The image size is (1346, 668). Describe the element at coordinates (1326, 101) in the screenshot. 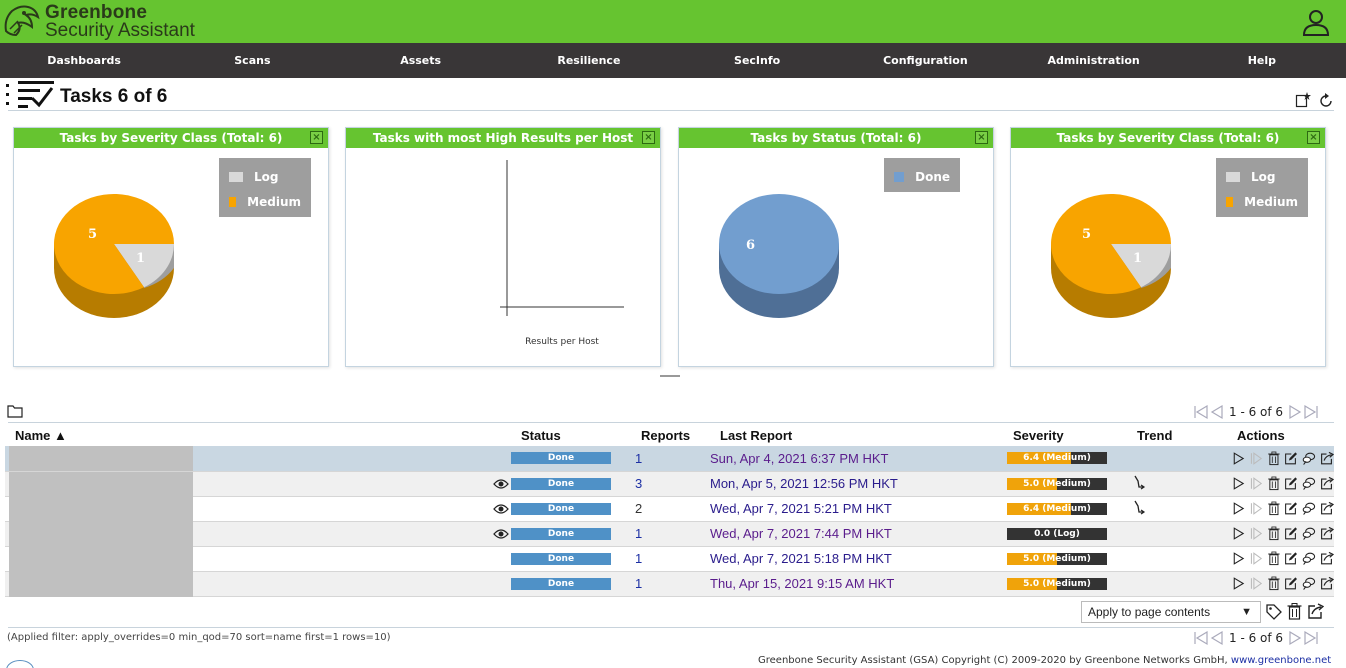

I see `reload-icon` at that location.